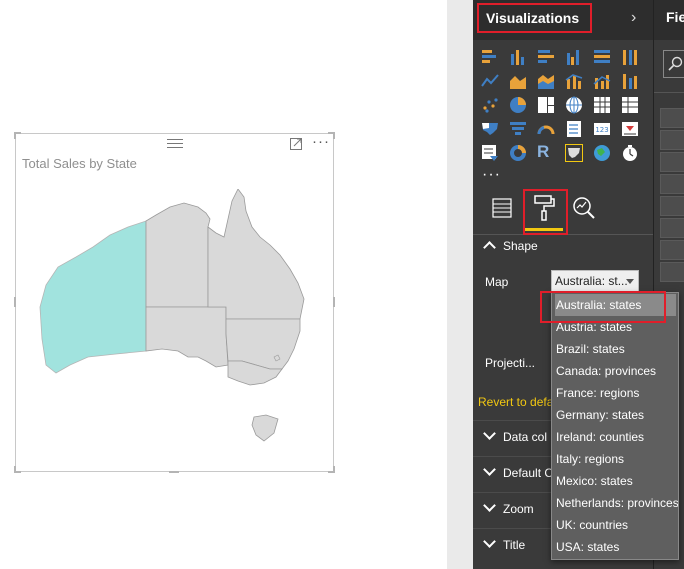  What do you see at coordinates (460, 284) in the screenshot?
I see `pane-gutter` at bounding box center [460, 284].